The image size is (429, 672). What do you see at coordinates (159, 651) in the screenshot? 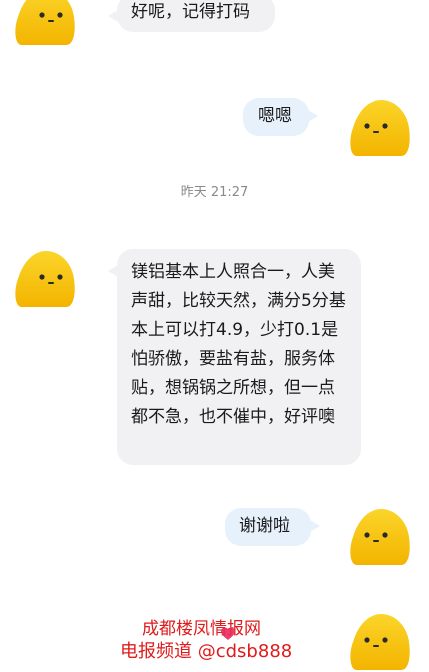
I see `watermark-channel-label: 电报频道` at bounding box center [159, 651].